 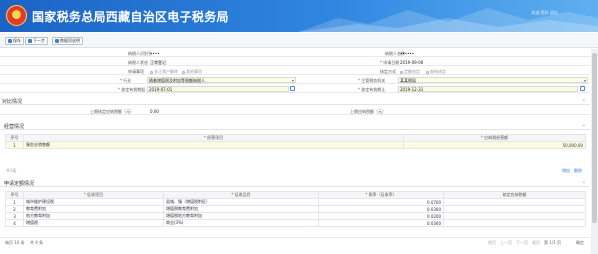 I want to click on next-page-button: 下一页, so click(x=522, y=243).